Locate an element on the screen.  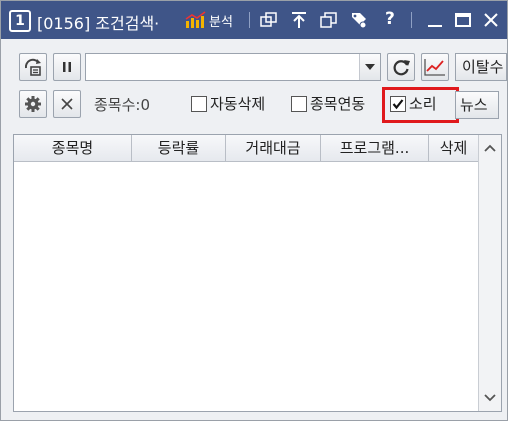
title-bar: 1 [0156] 조건검색· 분석 ? is located at coordinates (254, 20).